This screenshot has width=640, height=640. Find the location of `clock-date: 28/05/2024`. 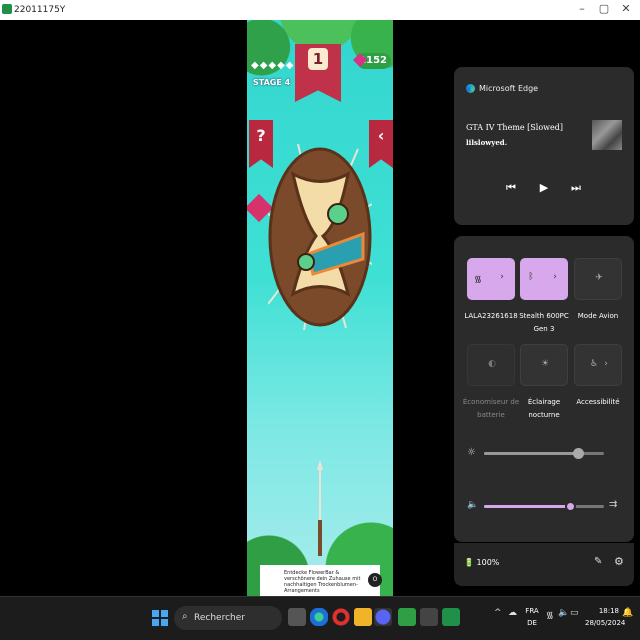

clock-date: 28/05/2024 is located at coordinates (605, 623).